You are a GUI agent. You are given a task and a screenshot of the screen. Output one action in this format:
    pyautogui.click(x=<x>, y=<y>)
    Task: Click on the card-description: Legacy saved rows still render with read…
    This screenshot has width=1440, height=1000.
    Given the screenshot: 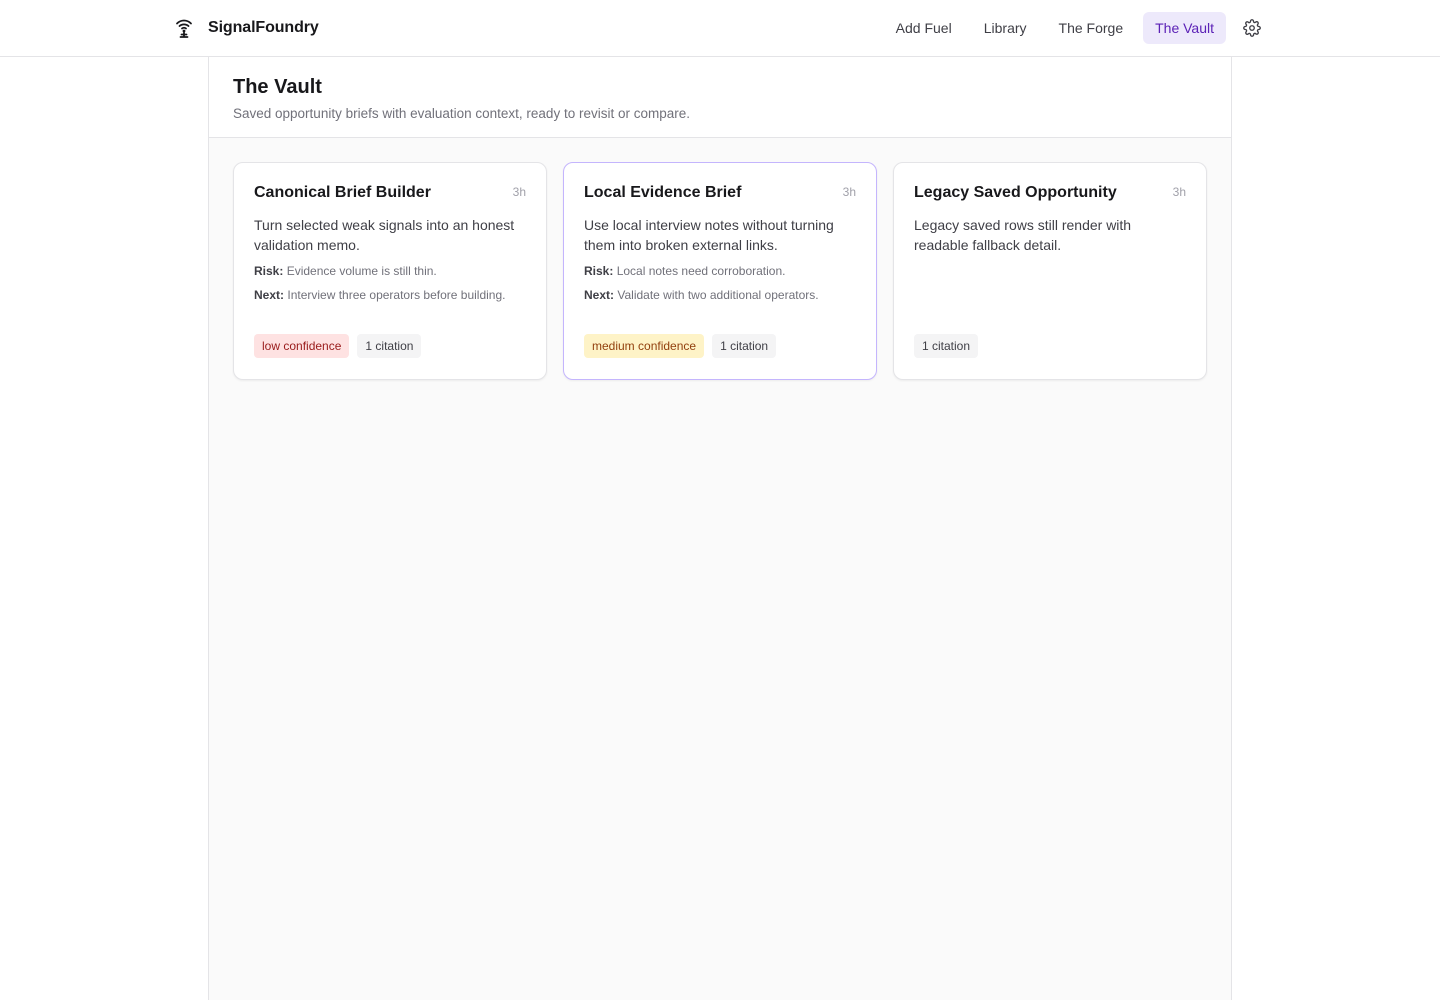 What is the action you would take?
    pyautogui.click(x=1023, y=235)
    